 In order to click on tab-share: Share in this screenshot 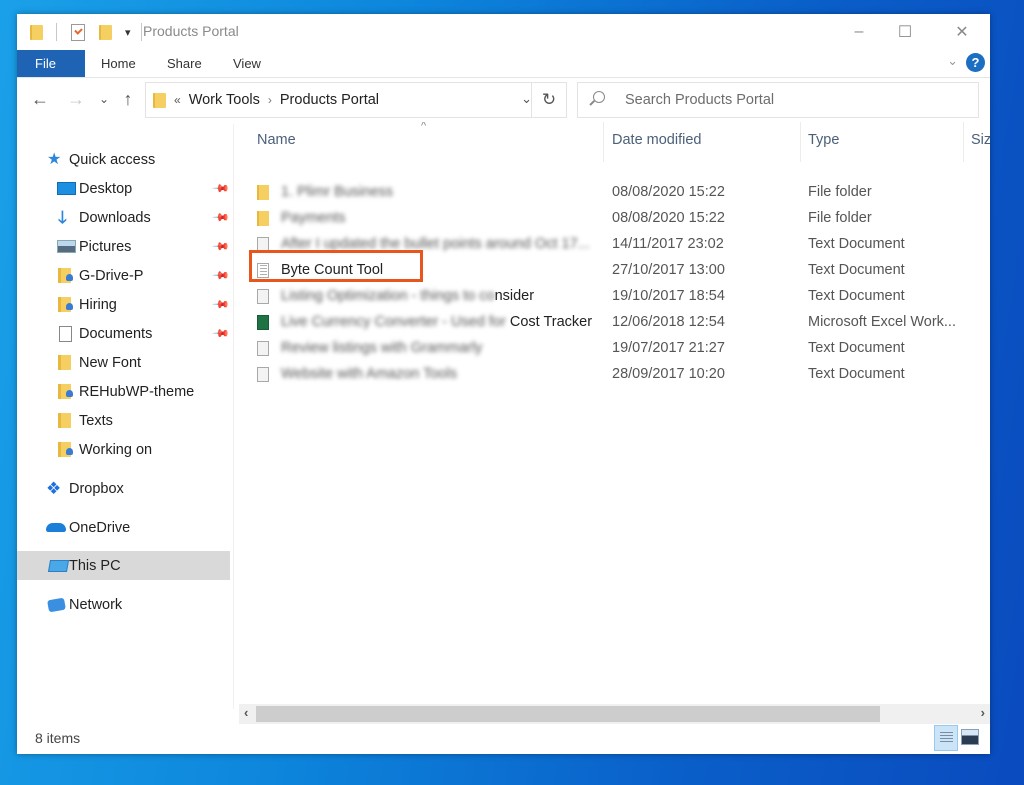, I will do `click(184, 63)`.